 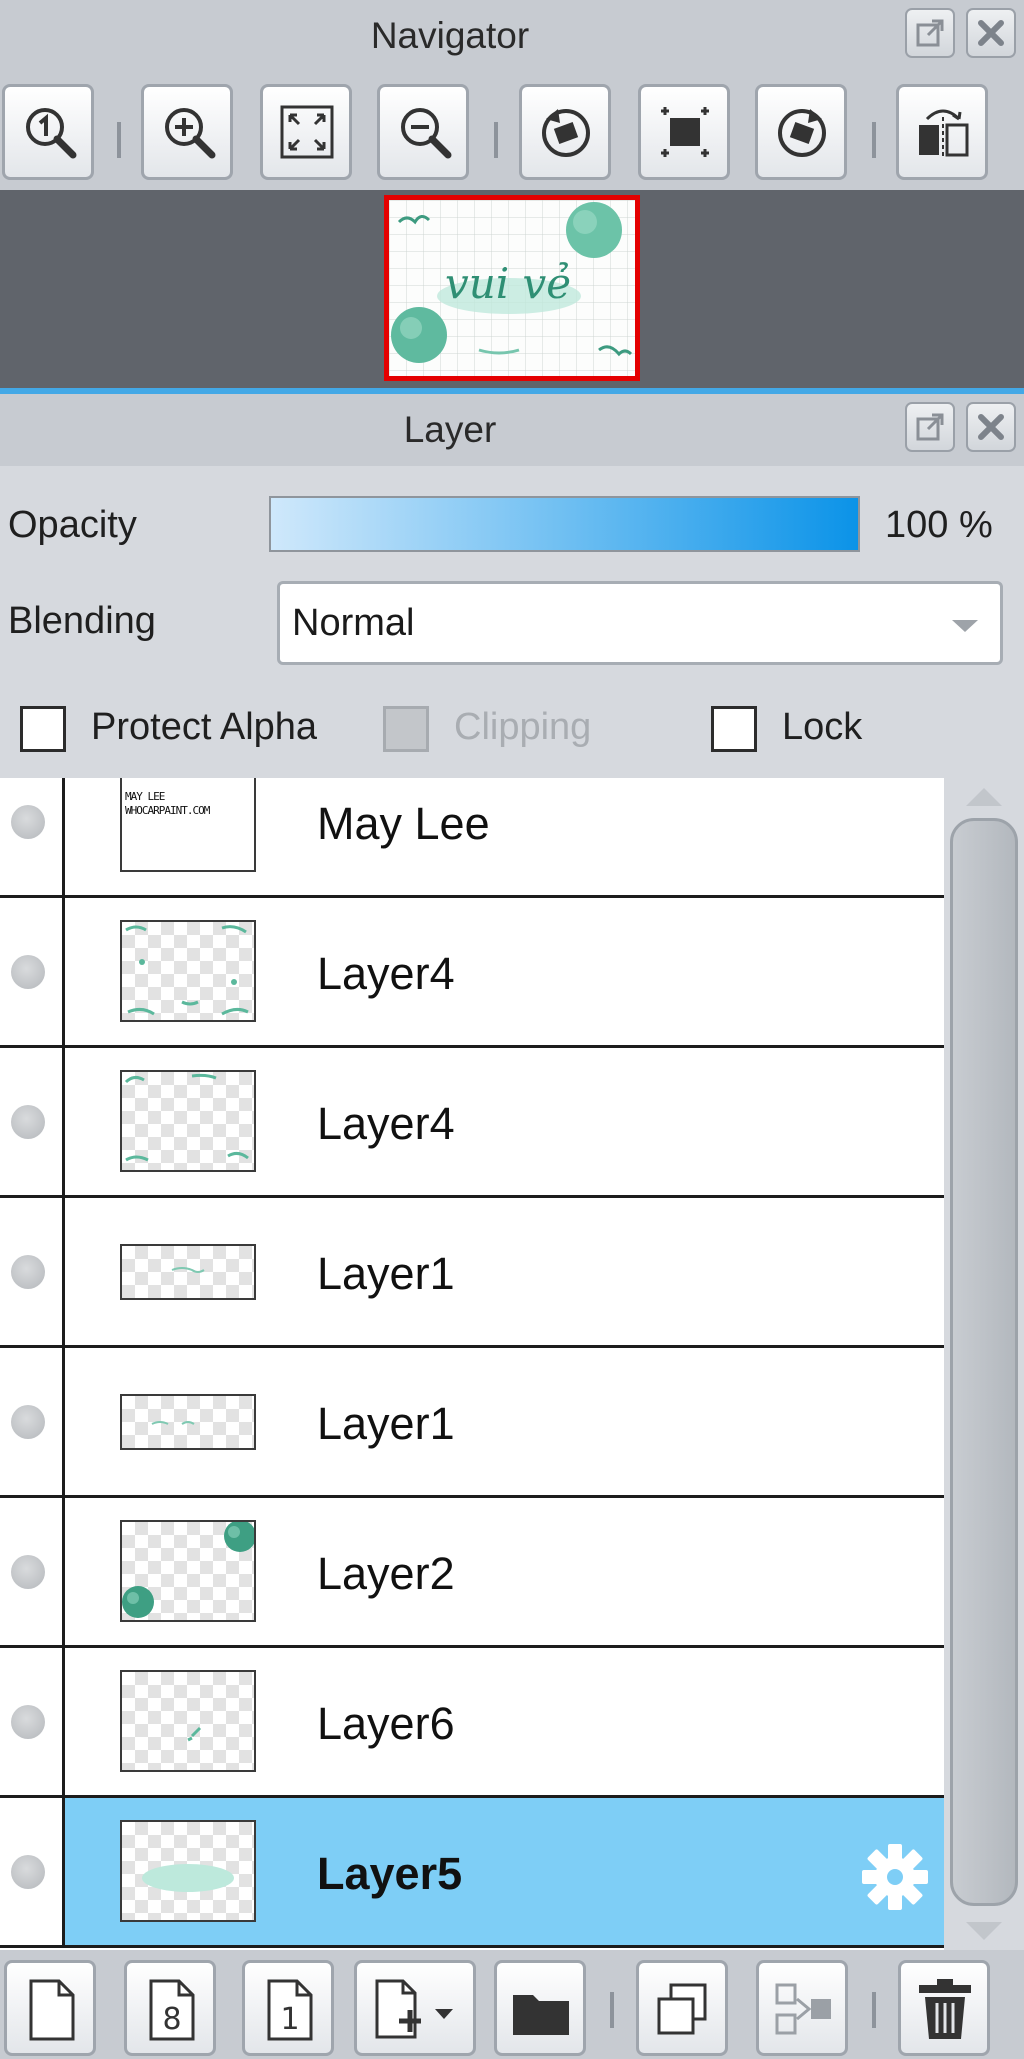 What do you see at coordinates (991, 33) in the screenshot?
I see `close-navigator-button` at bounding box center [991, 33].